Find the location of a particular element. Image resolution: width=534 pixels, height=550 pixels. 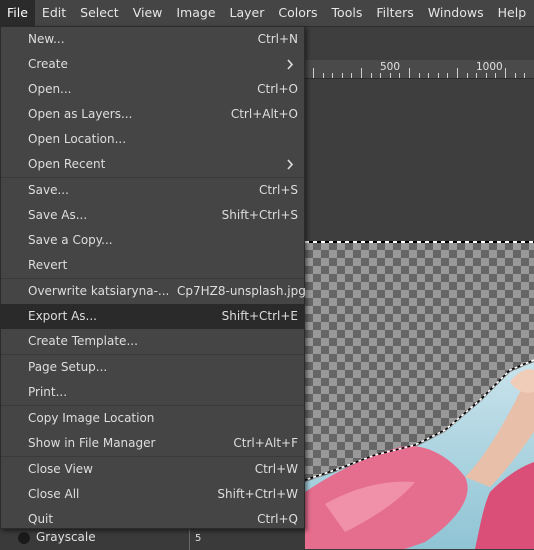

menu-item-label: Show in File Manager is located at coordinates (91, 443).